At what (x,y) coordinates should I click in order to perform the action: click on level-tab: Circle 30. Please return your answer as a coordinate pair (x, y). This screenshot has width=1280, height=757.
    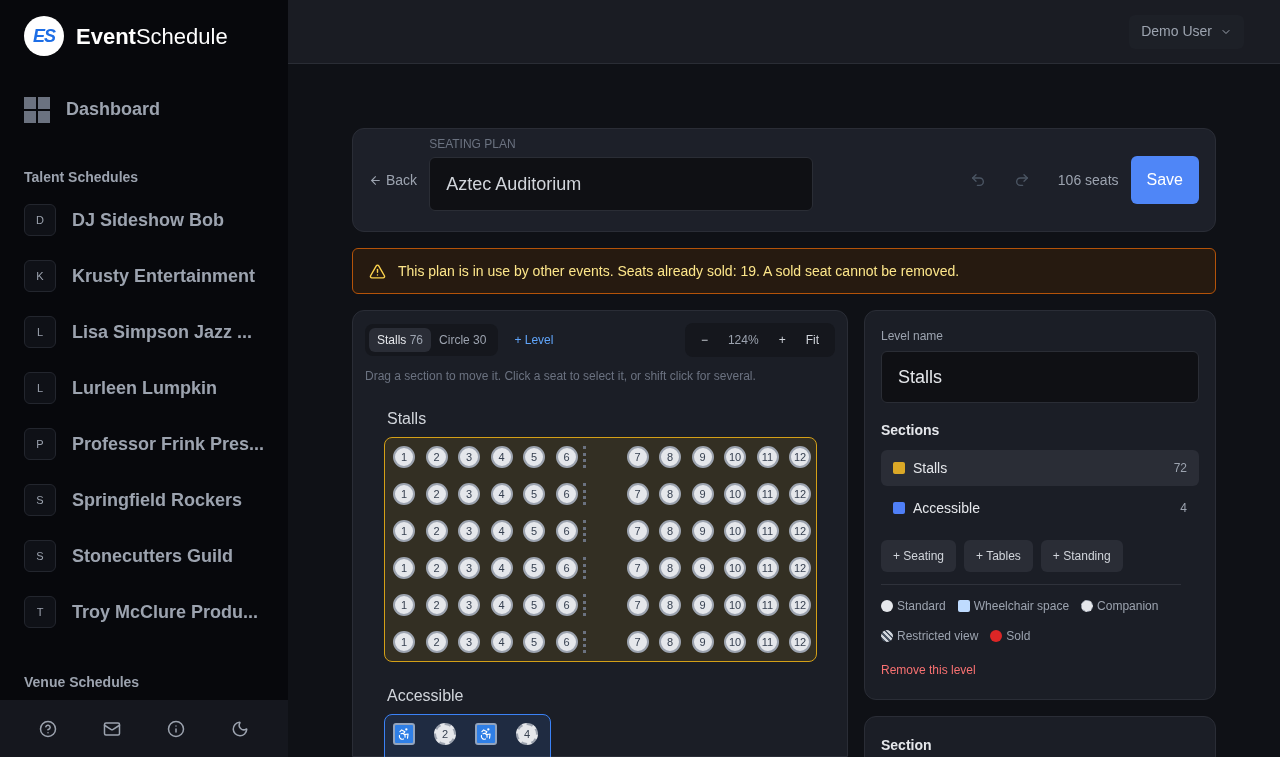
    Looking at the image, I should click on (463, 340).